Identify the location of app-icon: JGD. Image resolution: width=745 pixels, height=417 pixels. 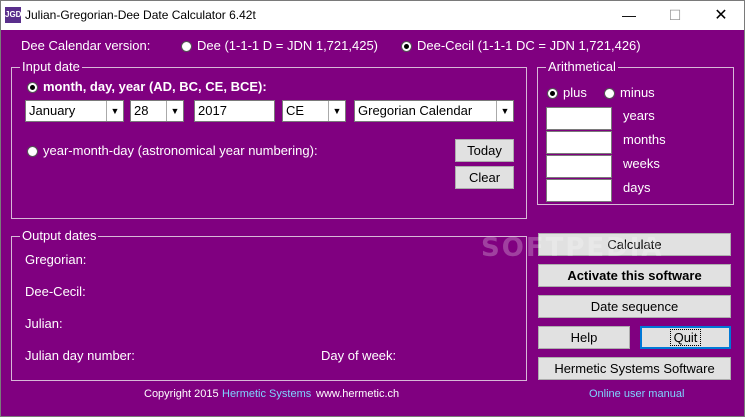
(13, 15).